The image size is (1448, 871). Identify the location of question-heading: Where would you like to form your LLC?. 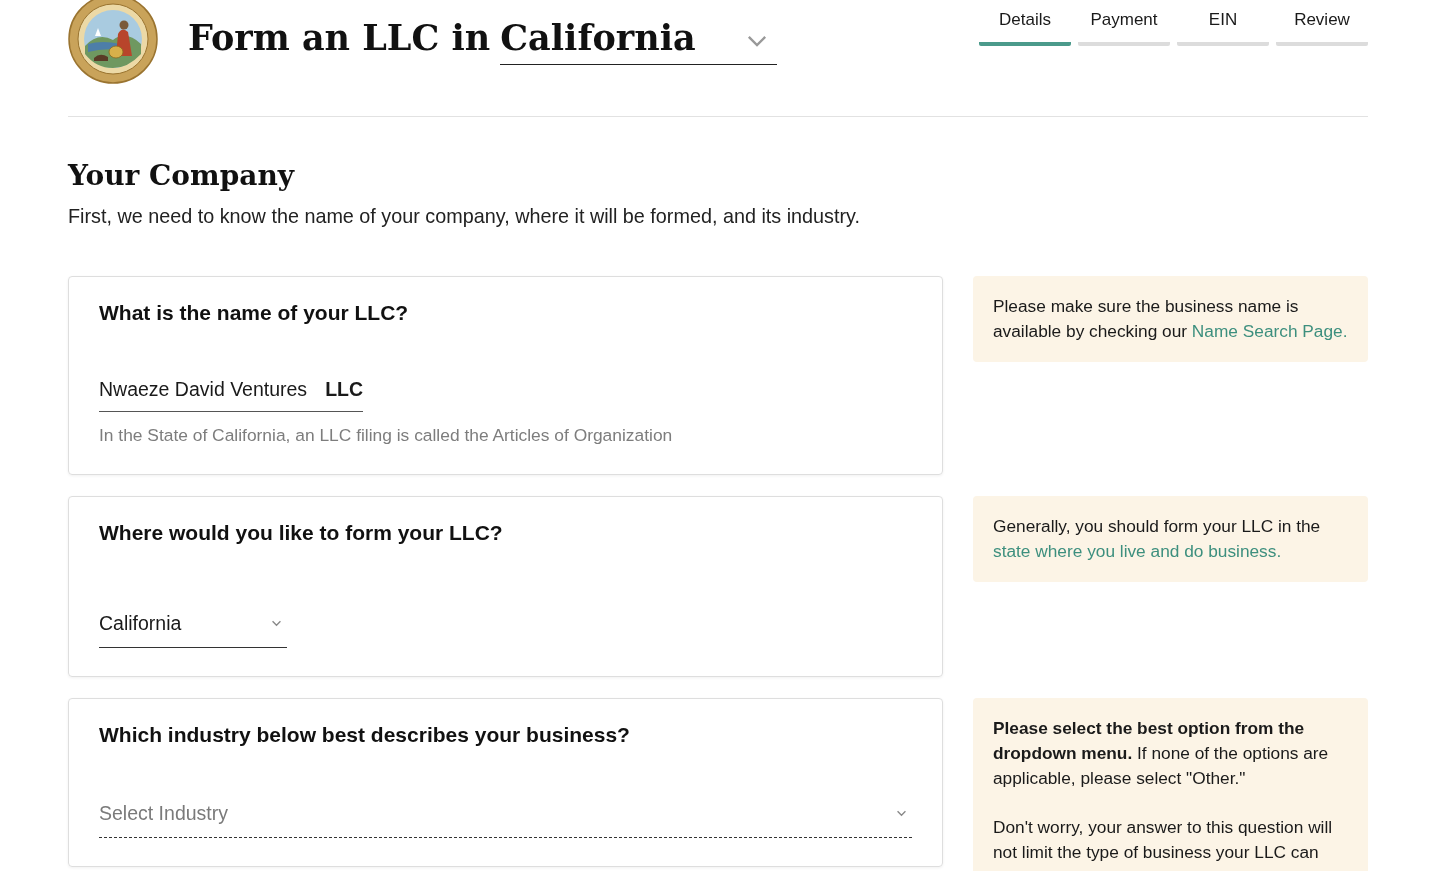
(301, 533).